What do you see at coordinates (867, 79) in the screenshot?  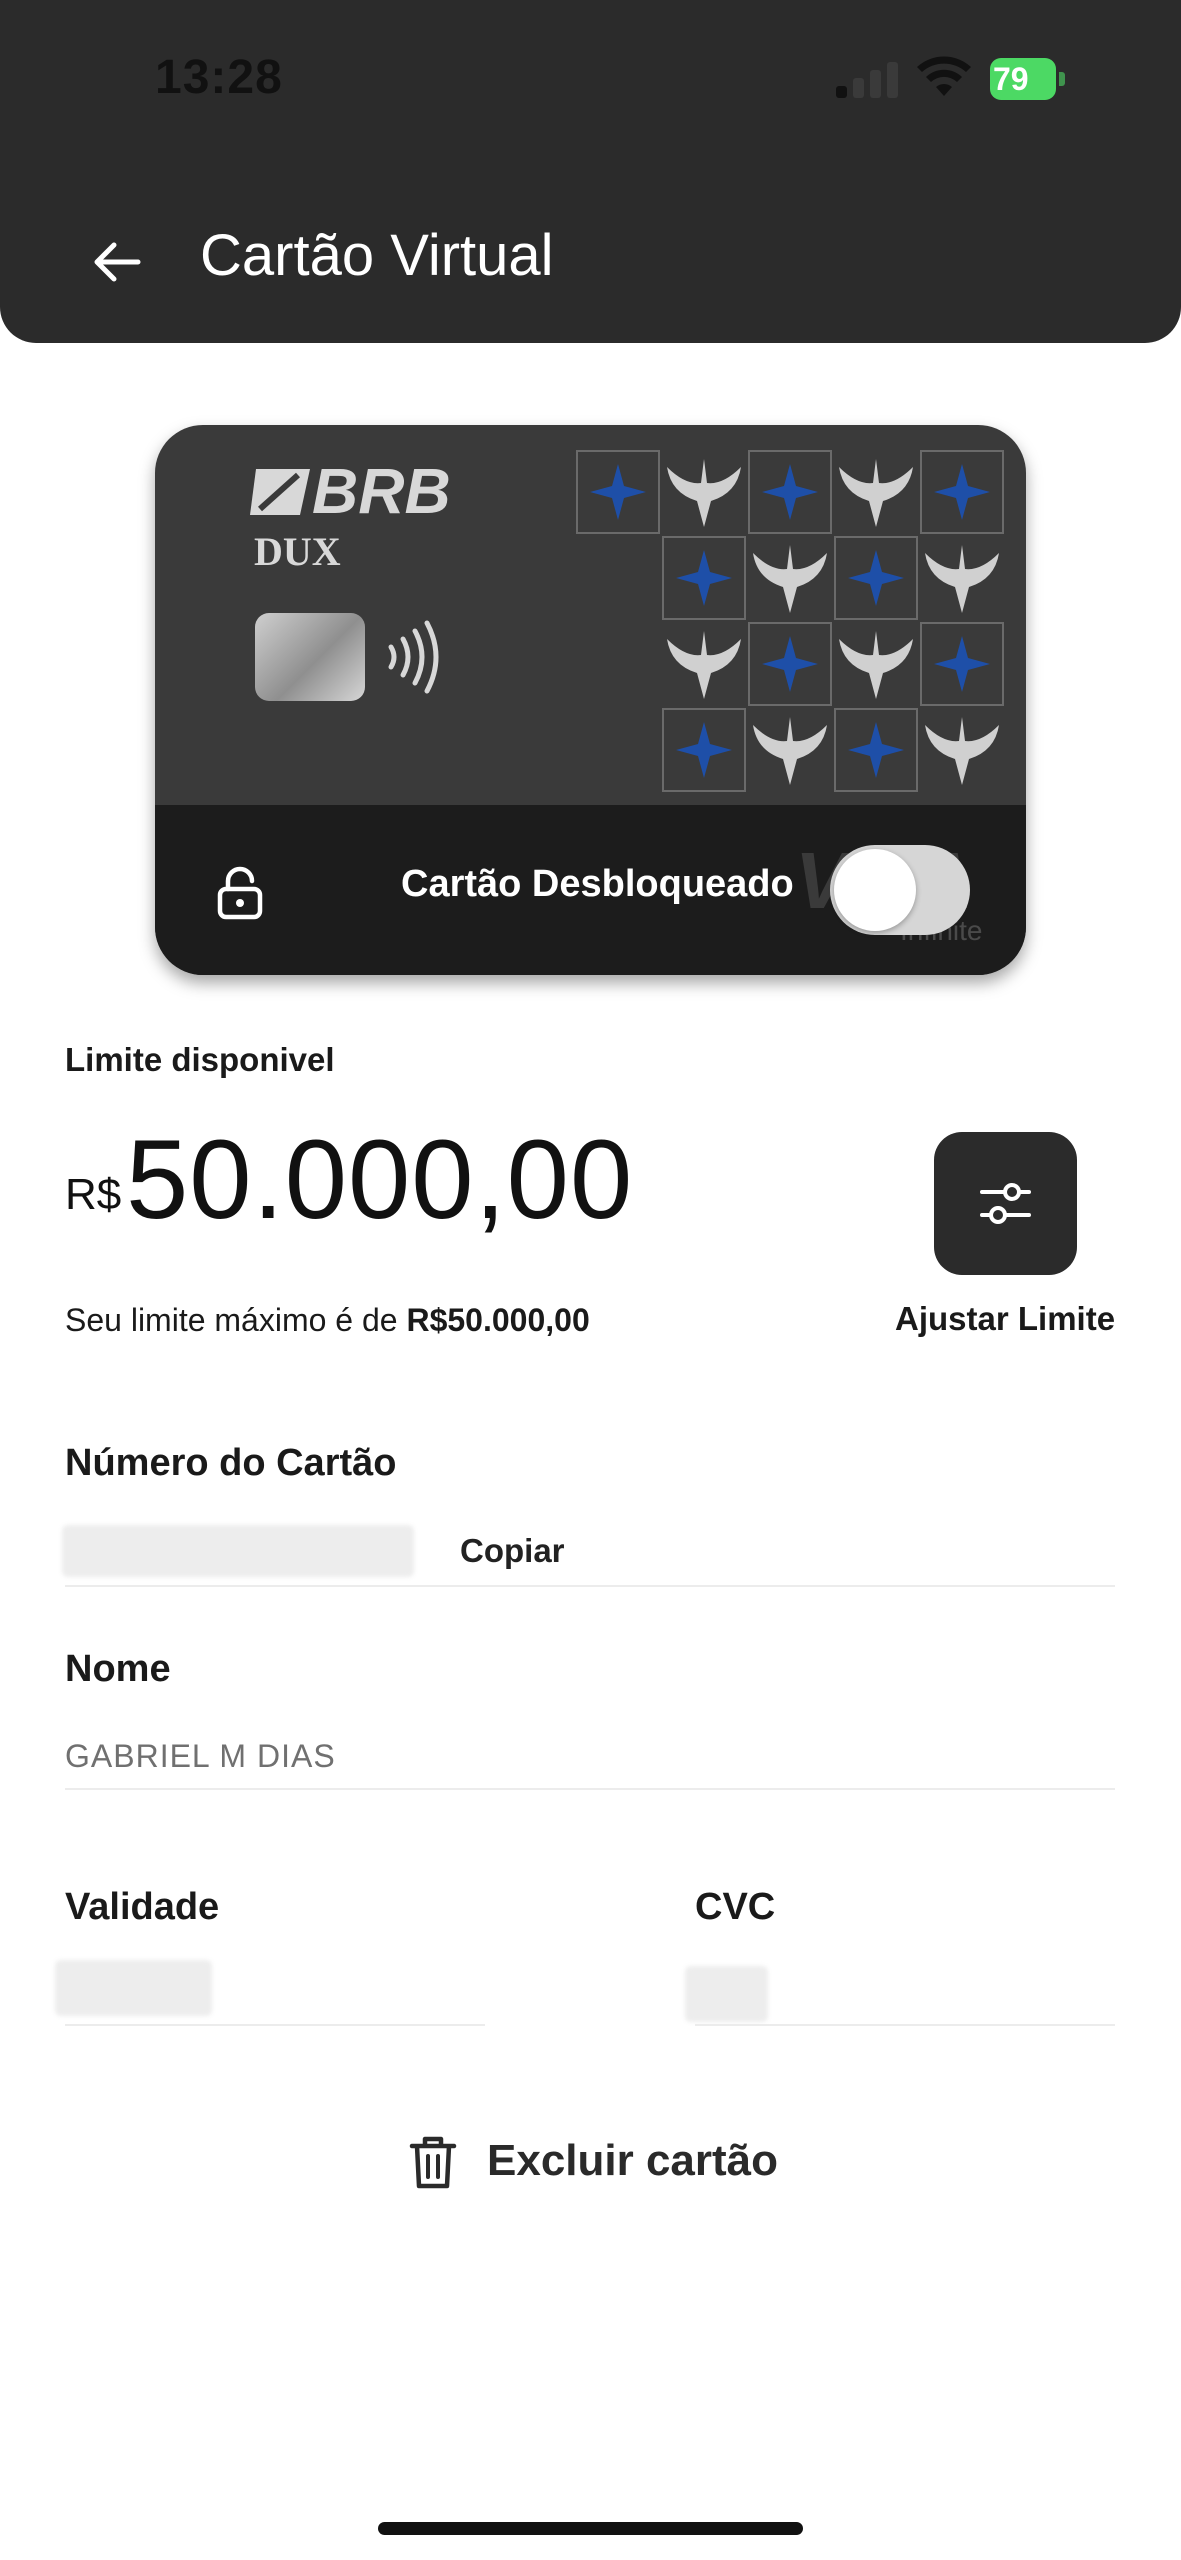 I see `cellular-signal-icon` at bounding box center [867, 79].